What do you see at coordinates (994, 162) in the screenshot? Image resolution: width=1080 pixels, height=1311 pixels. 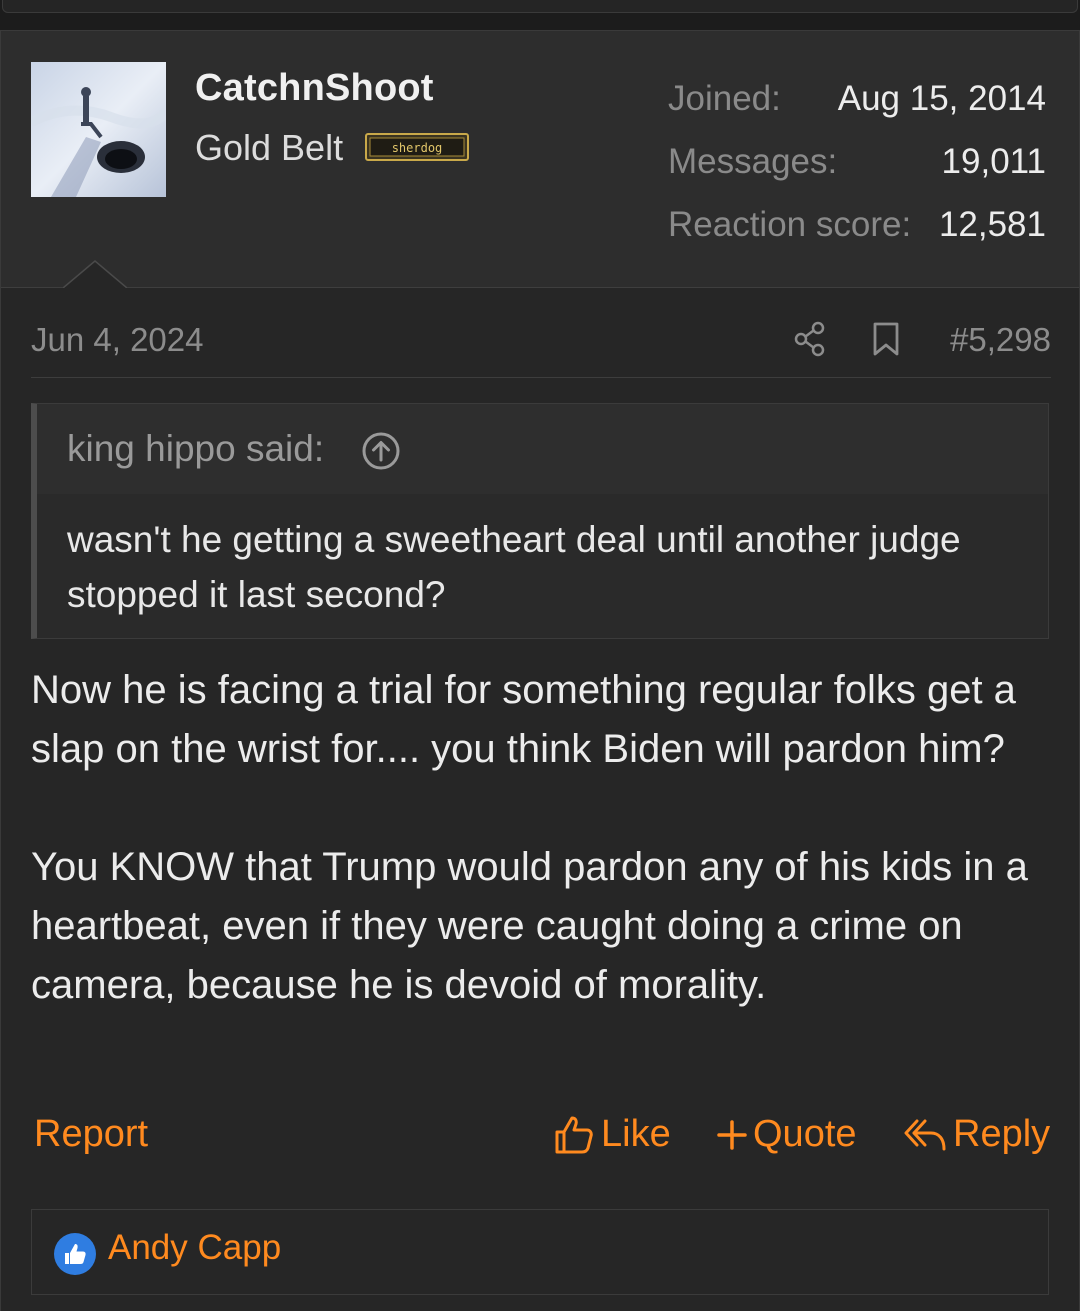 I see `stat-value: 19,011` at bounding box center [994, 162].